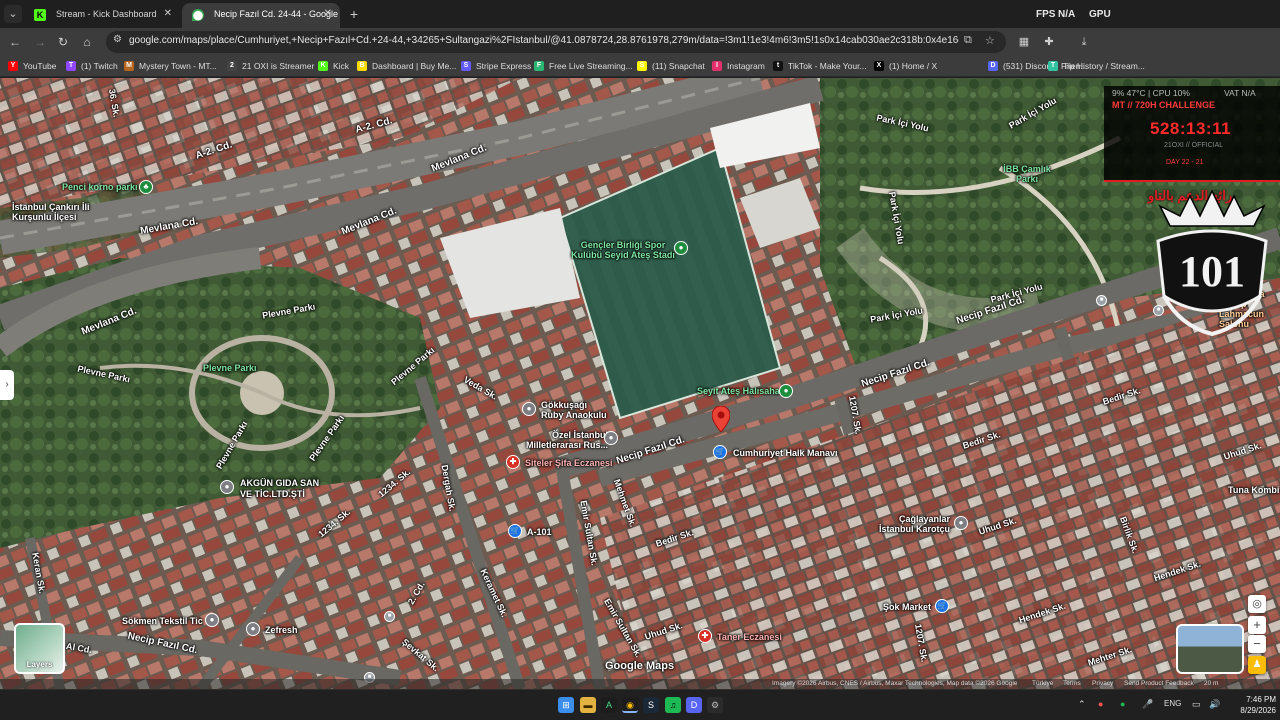  I want to click on bookmark-item: K Kick, so click(333, 66).